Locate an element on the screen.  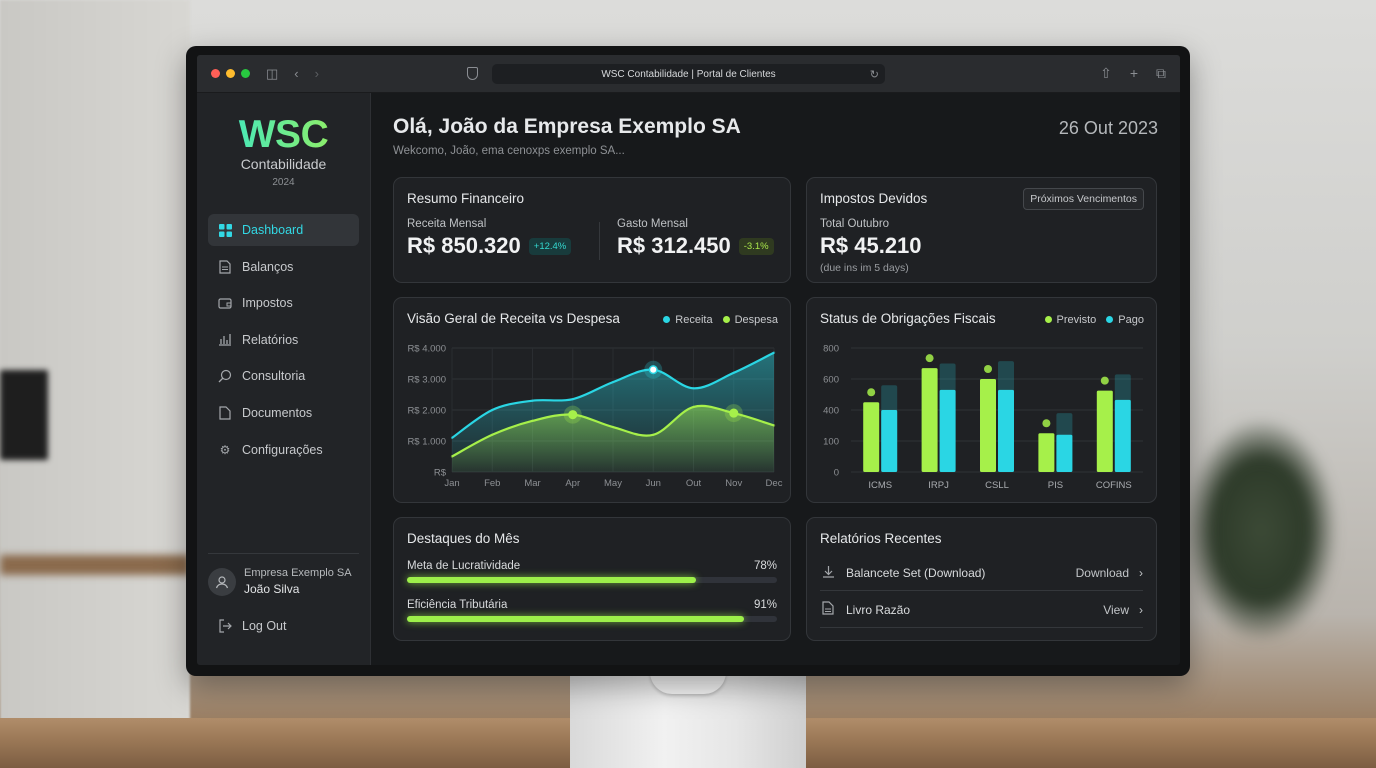
report-row: Livro Razão View › is located at coordinates (981, 610).